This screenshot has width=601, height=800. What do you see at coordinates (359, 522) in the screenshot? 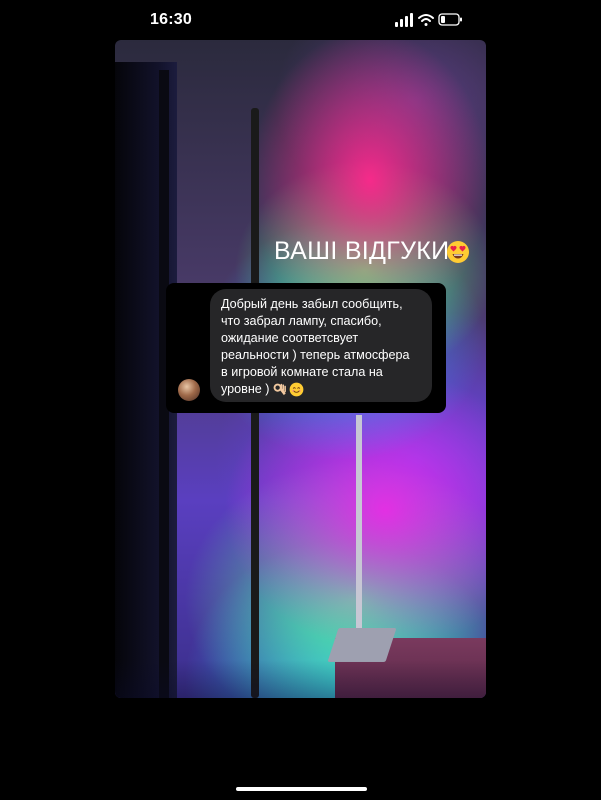
I see `rgb-floor-lamp-small` at bounding box center [359, 522].